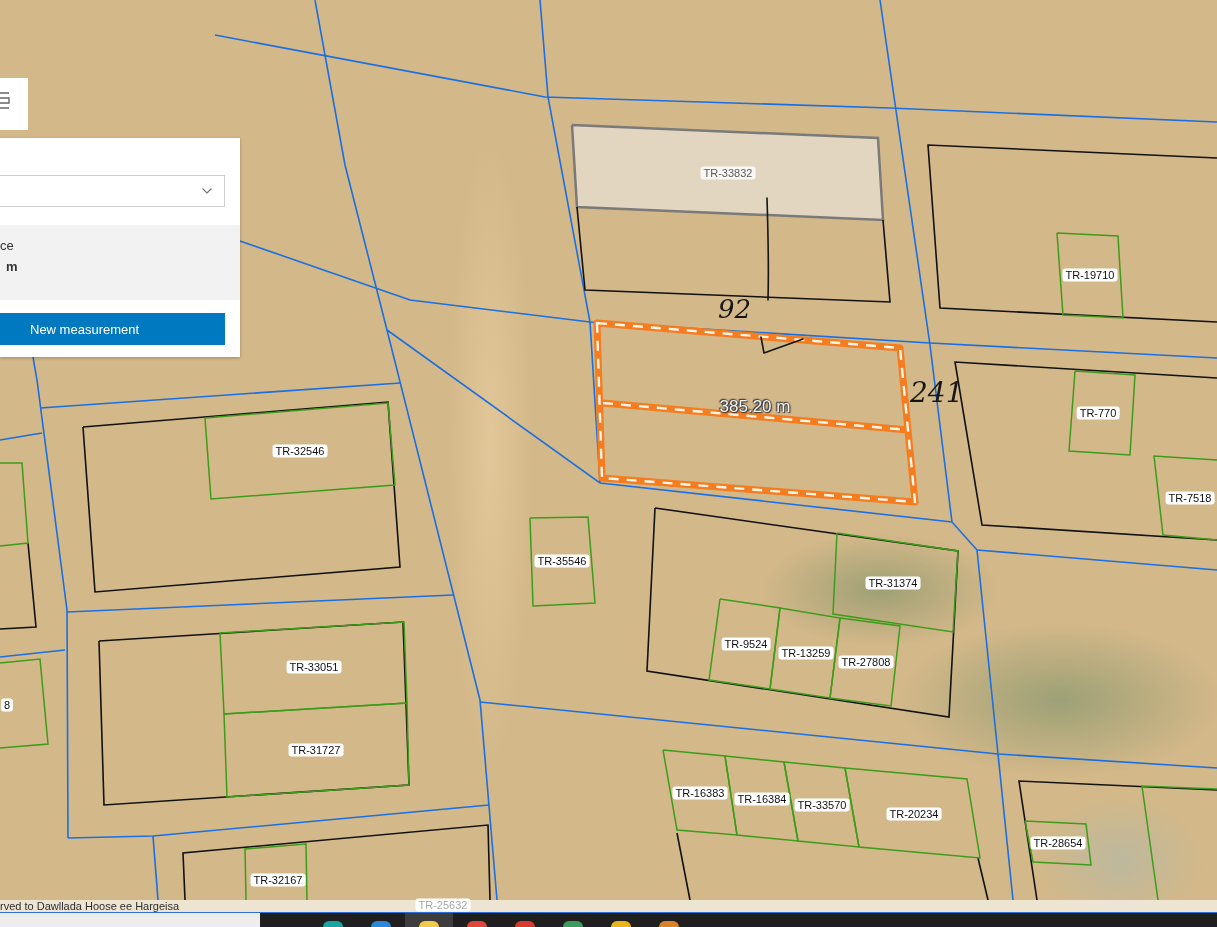 The height and width of the screenshot is (927, 1217). I want to click on parcel-label: TR-32167, so click(278, 880).